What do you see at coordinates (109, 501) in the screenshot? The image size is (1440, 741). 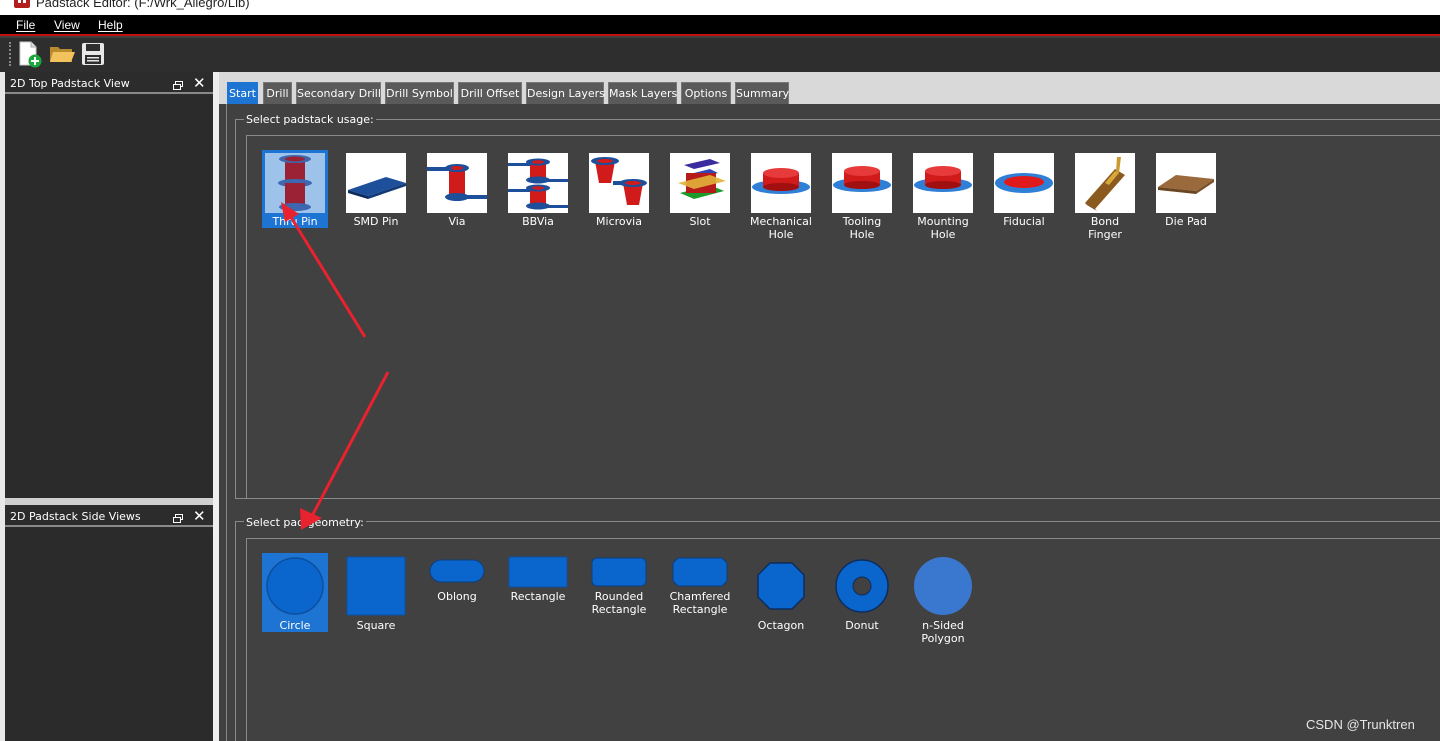 I see `panel-splitter` at bounding box center [109, 501].